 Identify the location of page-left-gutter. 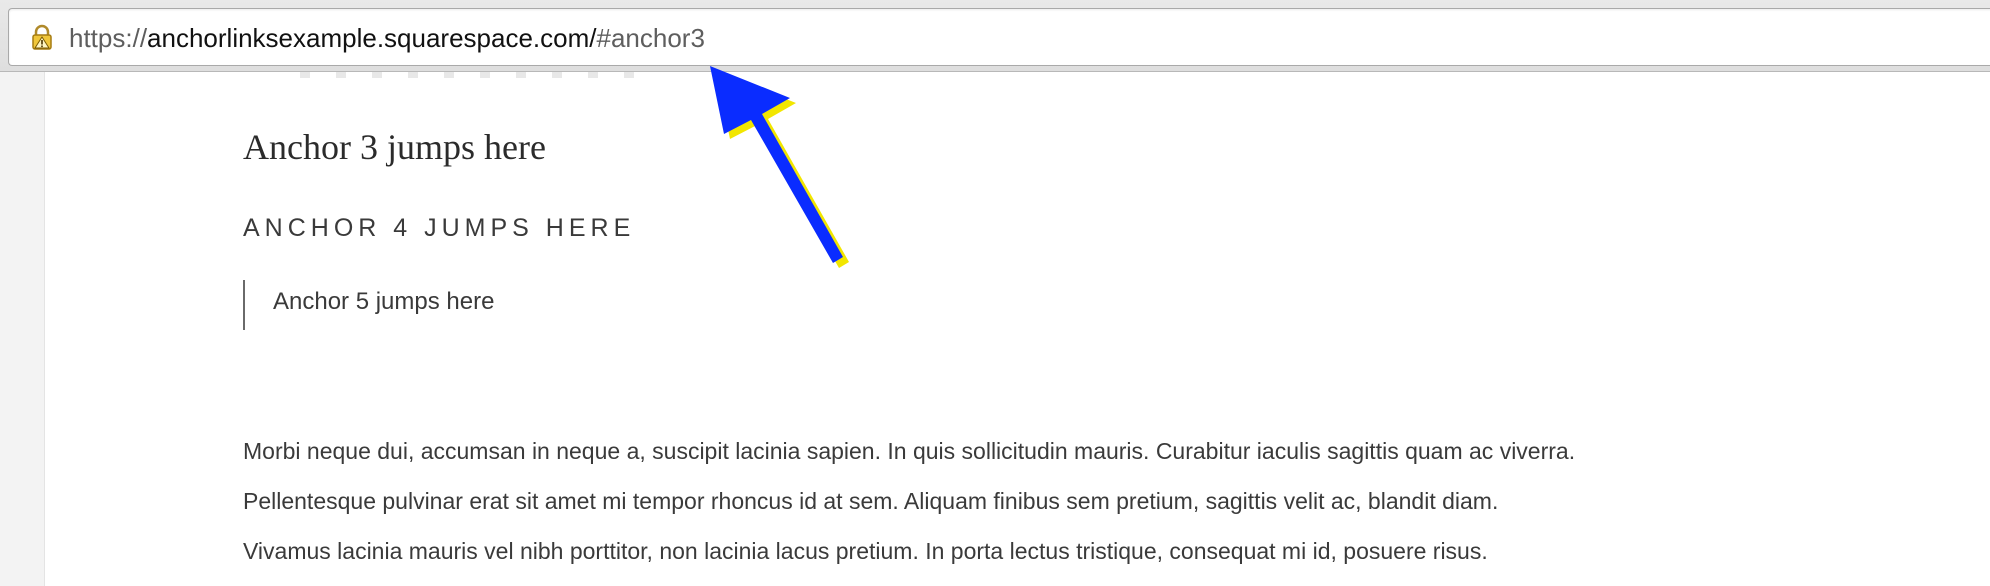
(22, 329).